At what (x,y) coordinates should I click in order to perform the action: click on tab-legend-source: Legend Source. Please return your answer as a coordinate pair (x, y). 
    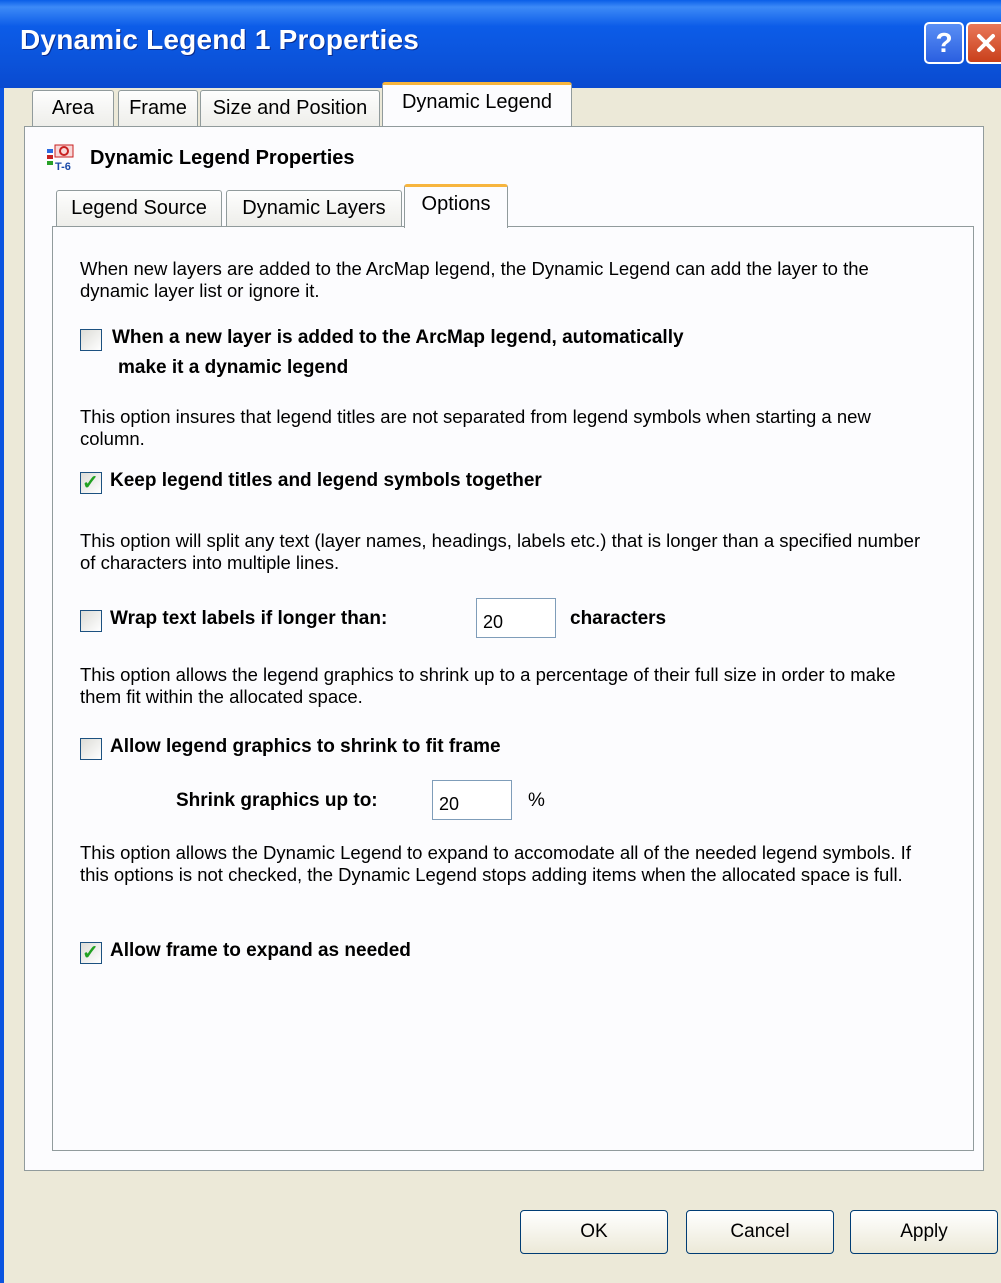
    Looking at the image, I should click on (139, 208).